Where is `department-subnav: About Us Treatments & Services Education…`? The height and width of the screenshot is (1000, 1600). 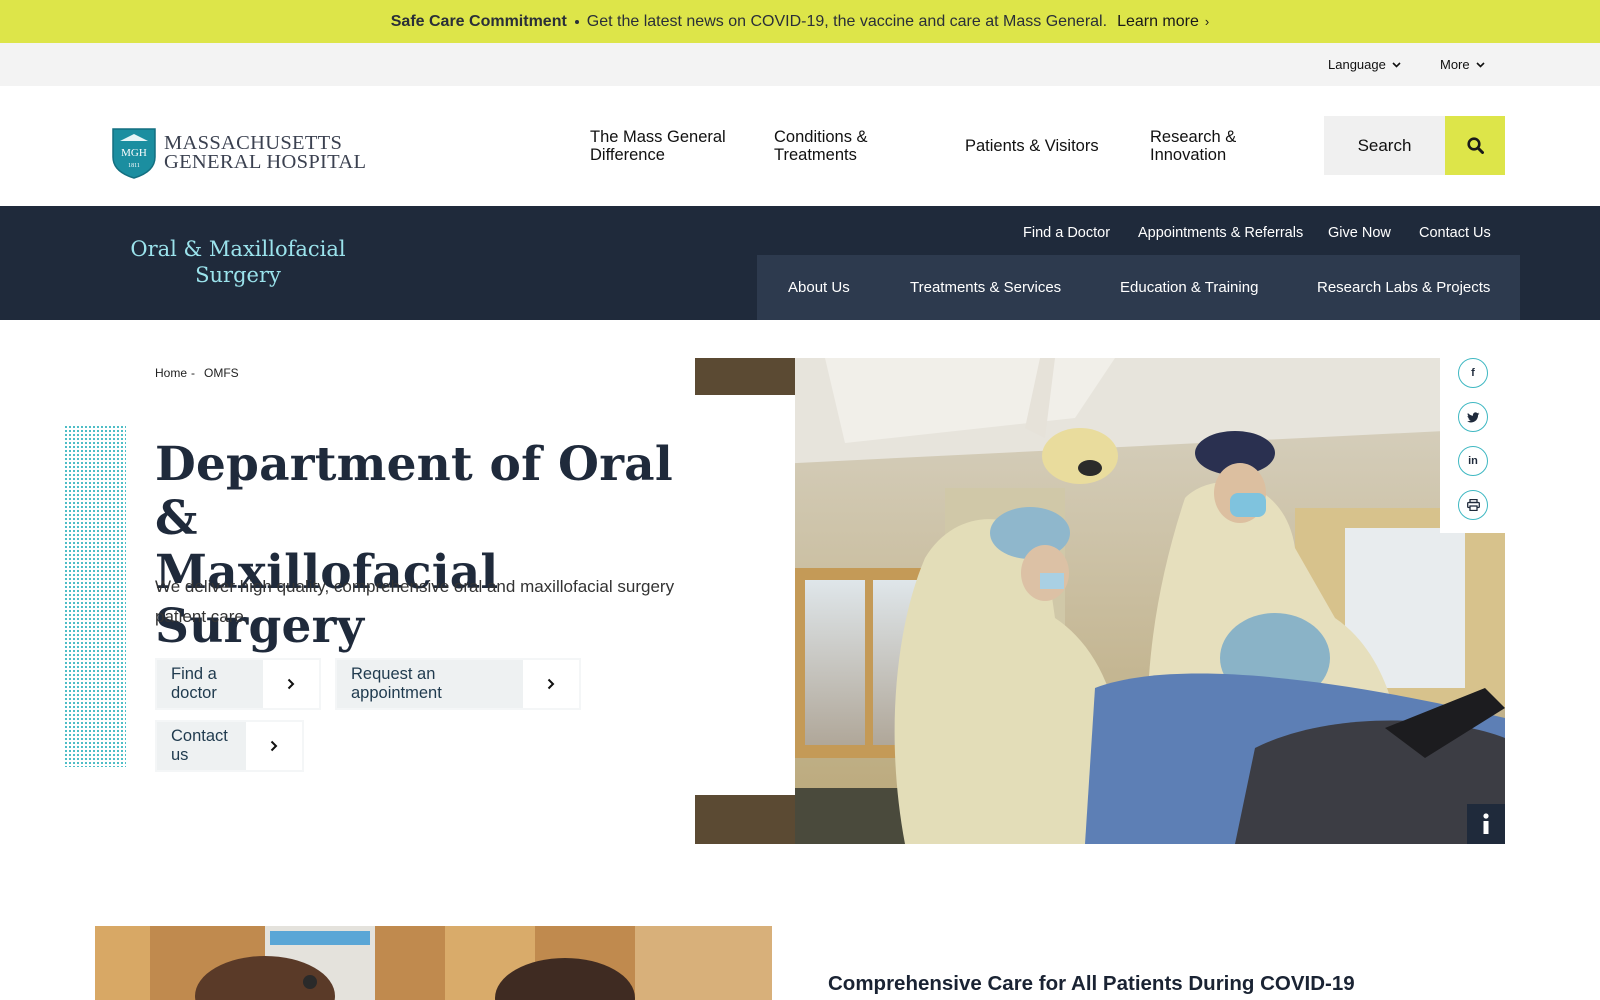
department-subnav: About Us Treatments & Services Education… is located at coordinates (1138, 287).